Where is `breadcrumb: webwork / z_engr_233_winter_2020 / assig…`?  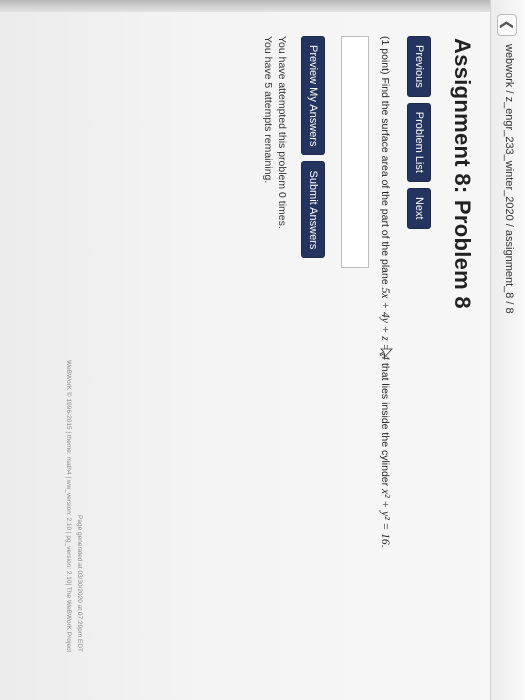 breadcrumb: webwork / z_engr_233_winter_2020 / assig… is located at coordinates (509, 179).